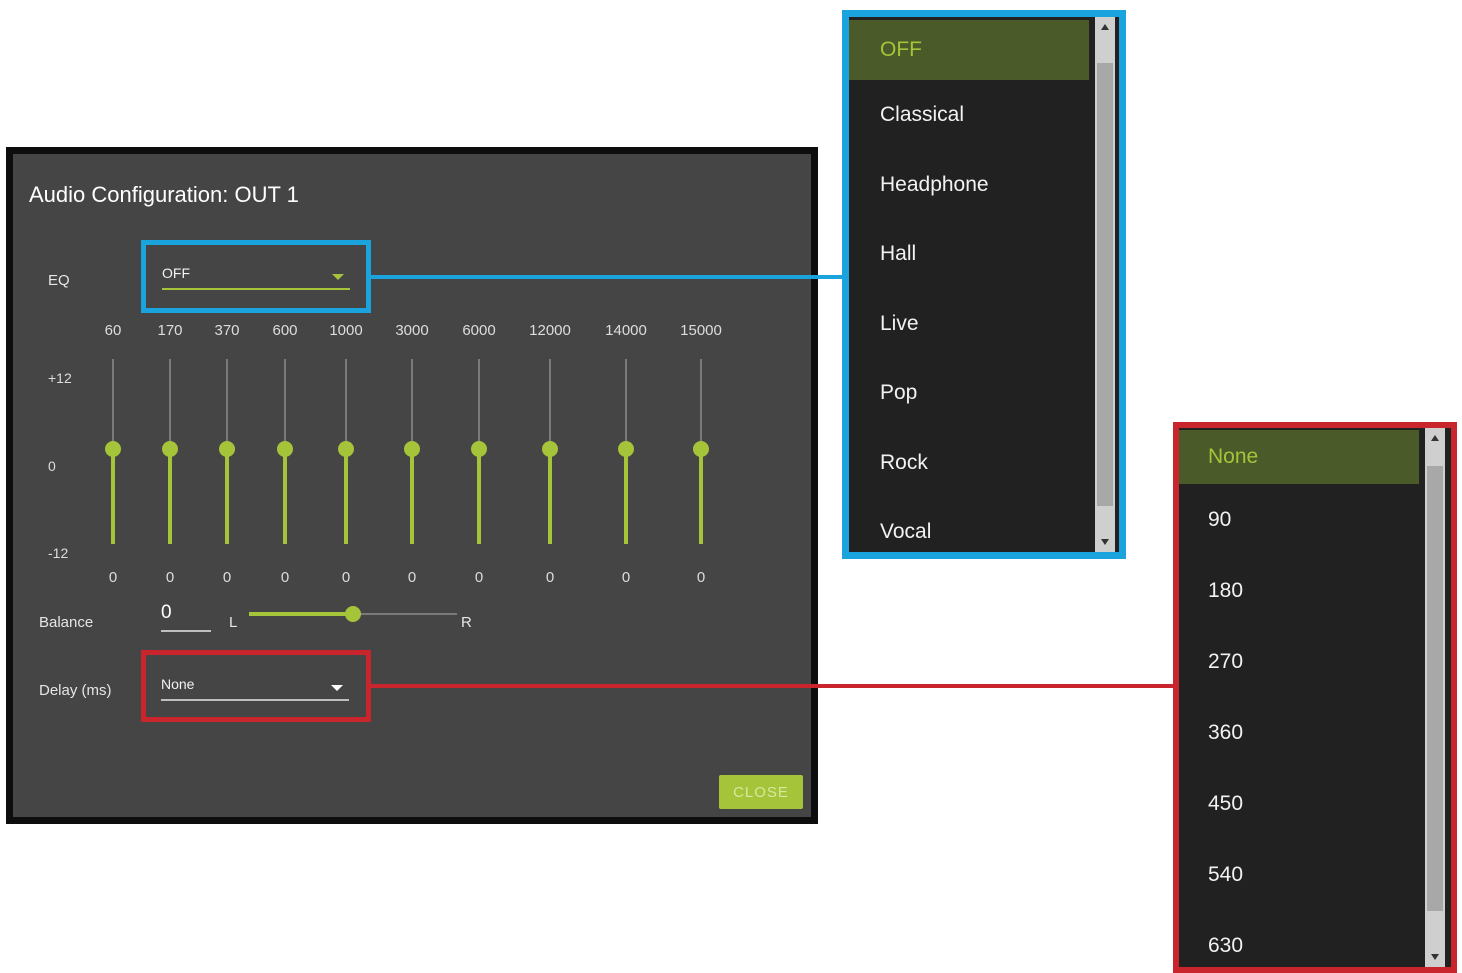  I want to click on eq-band-level-60: 0, so click(113, 577).